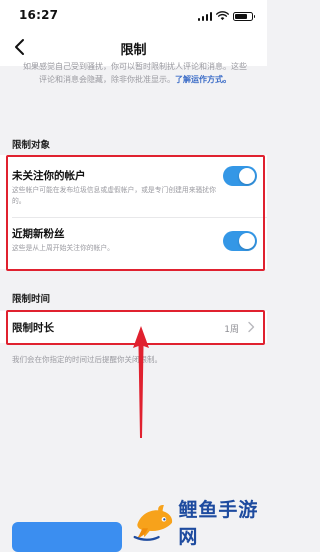 The width and height of the screenshot is (320, 552). I want to click on status-time: 16:27, so click(39, 15).